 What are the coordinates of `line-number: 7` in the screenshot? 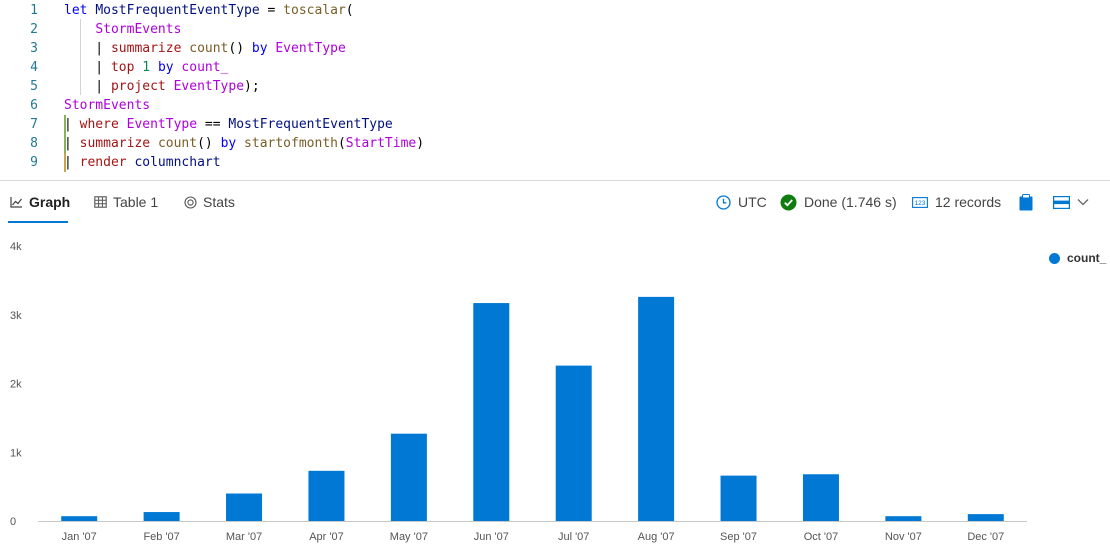 It's located at (34, 124).